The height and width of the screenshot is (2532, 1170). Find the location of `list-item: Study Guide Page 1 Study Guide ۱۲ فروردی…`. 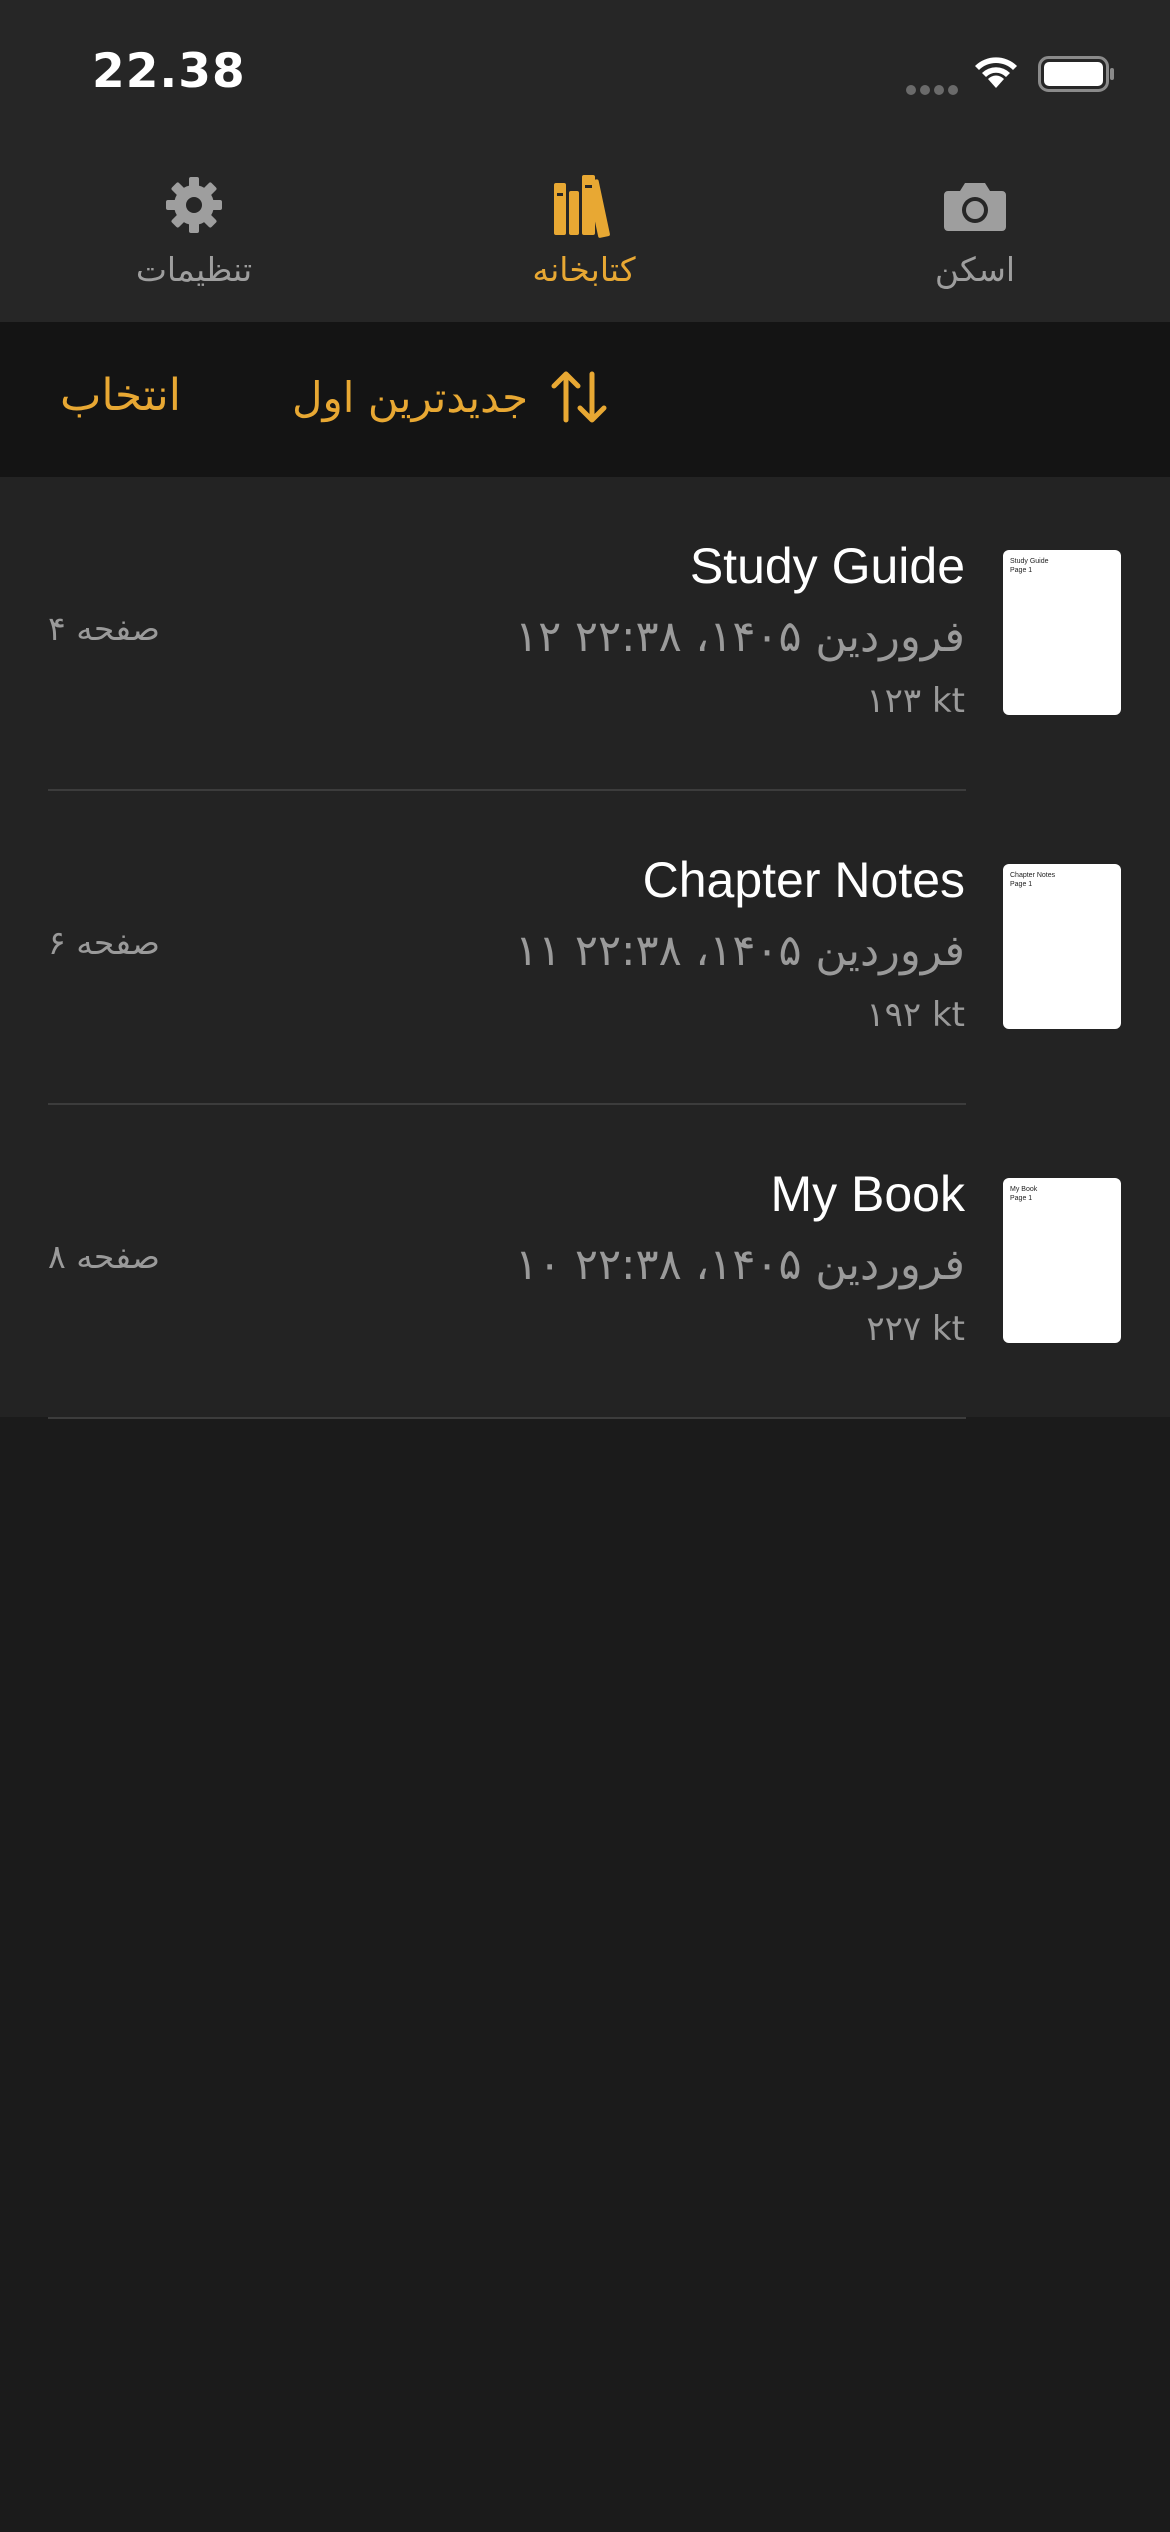

list-item: Study Guide Page 1 Study Guide ۱۲ فروردی… is located at coordinates (585, 634).